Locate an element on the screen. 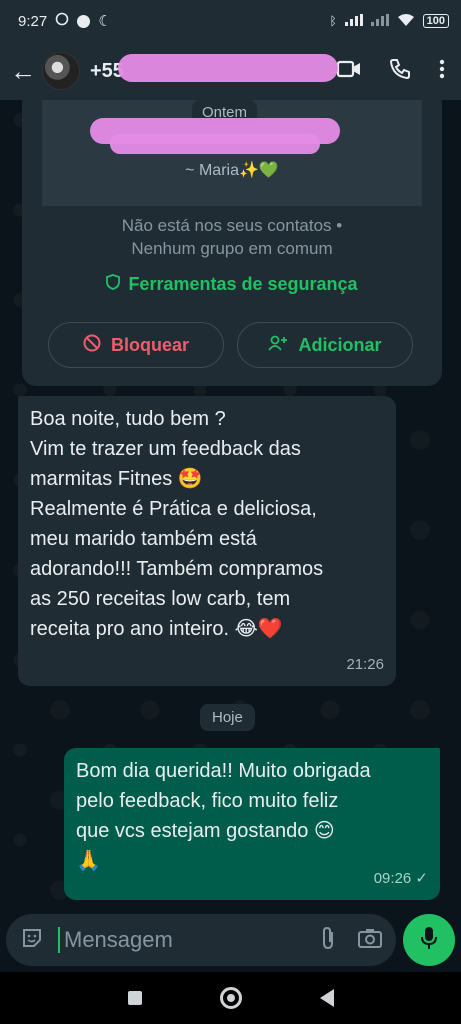  moon-icon: ☾ is located at coordinates (105, 21).